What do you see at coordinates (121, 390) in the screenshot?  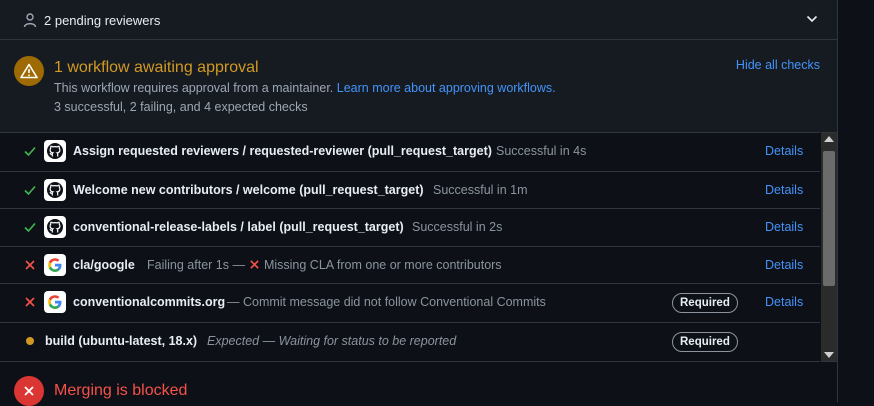 I see `merge-blocked-title: Merging is blocked` at bounding box center [121, 390].